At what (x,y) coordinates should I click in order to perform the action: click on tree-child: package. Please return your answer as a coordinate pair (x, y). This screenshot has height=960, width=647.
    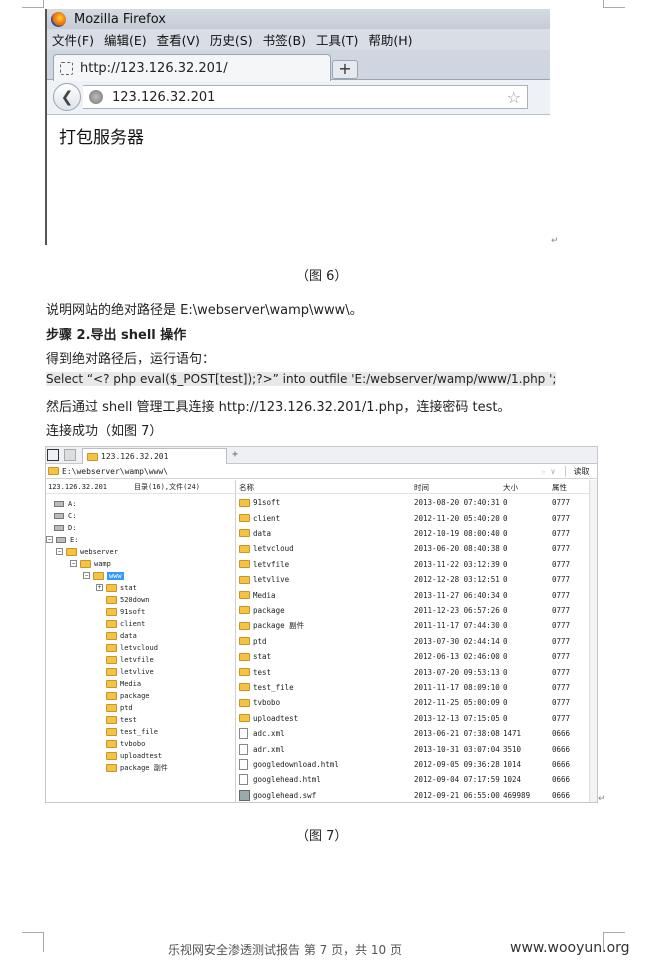
    Looking at the image, I should click on (128, 695).